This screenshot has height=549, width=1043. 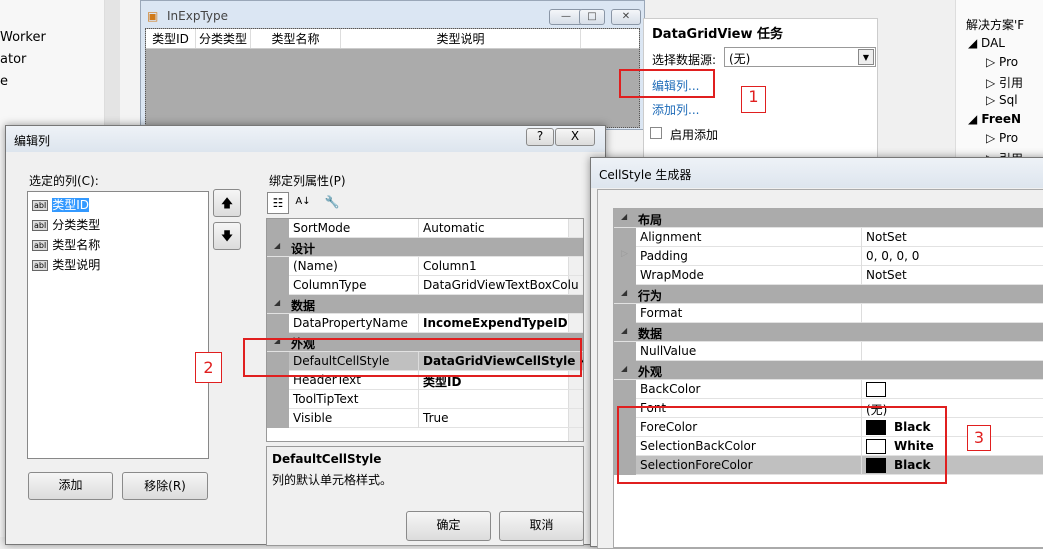 I want to click on property-row: (Name) Column1, so click(x=425, y=266).